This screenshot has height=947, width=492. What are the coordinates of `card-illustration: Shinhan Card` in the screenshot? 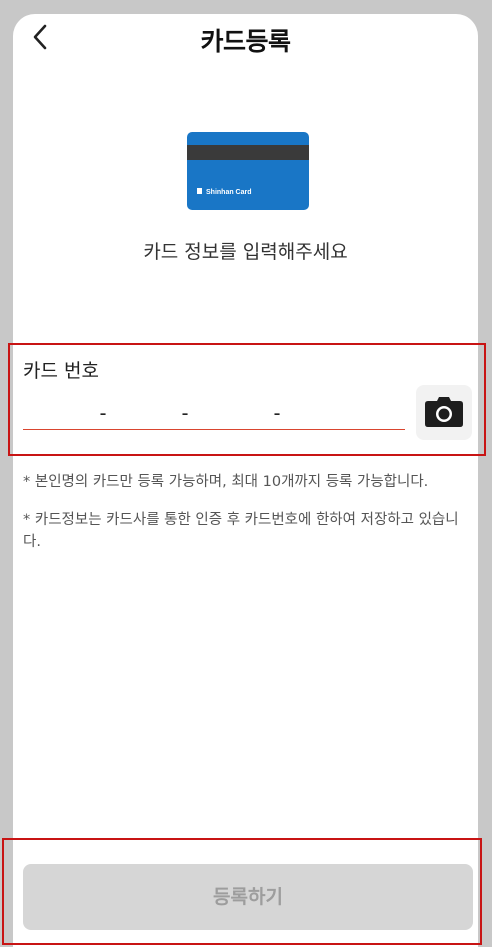 It's located at (248, 171).